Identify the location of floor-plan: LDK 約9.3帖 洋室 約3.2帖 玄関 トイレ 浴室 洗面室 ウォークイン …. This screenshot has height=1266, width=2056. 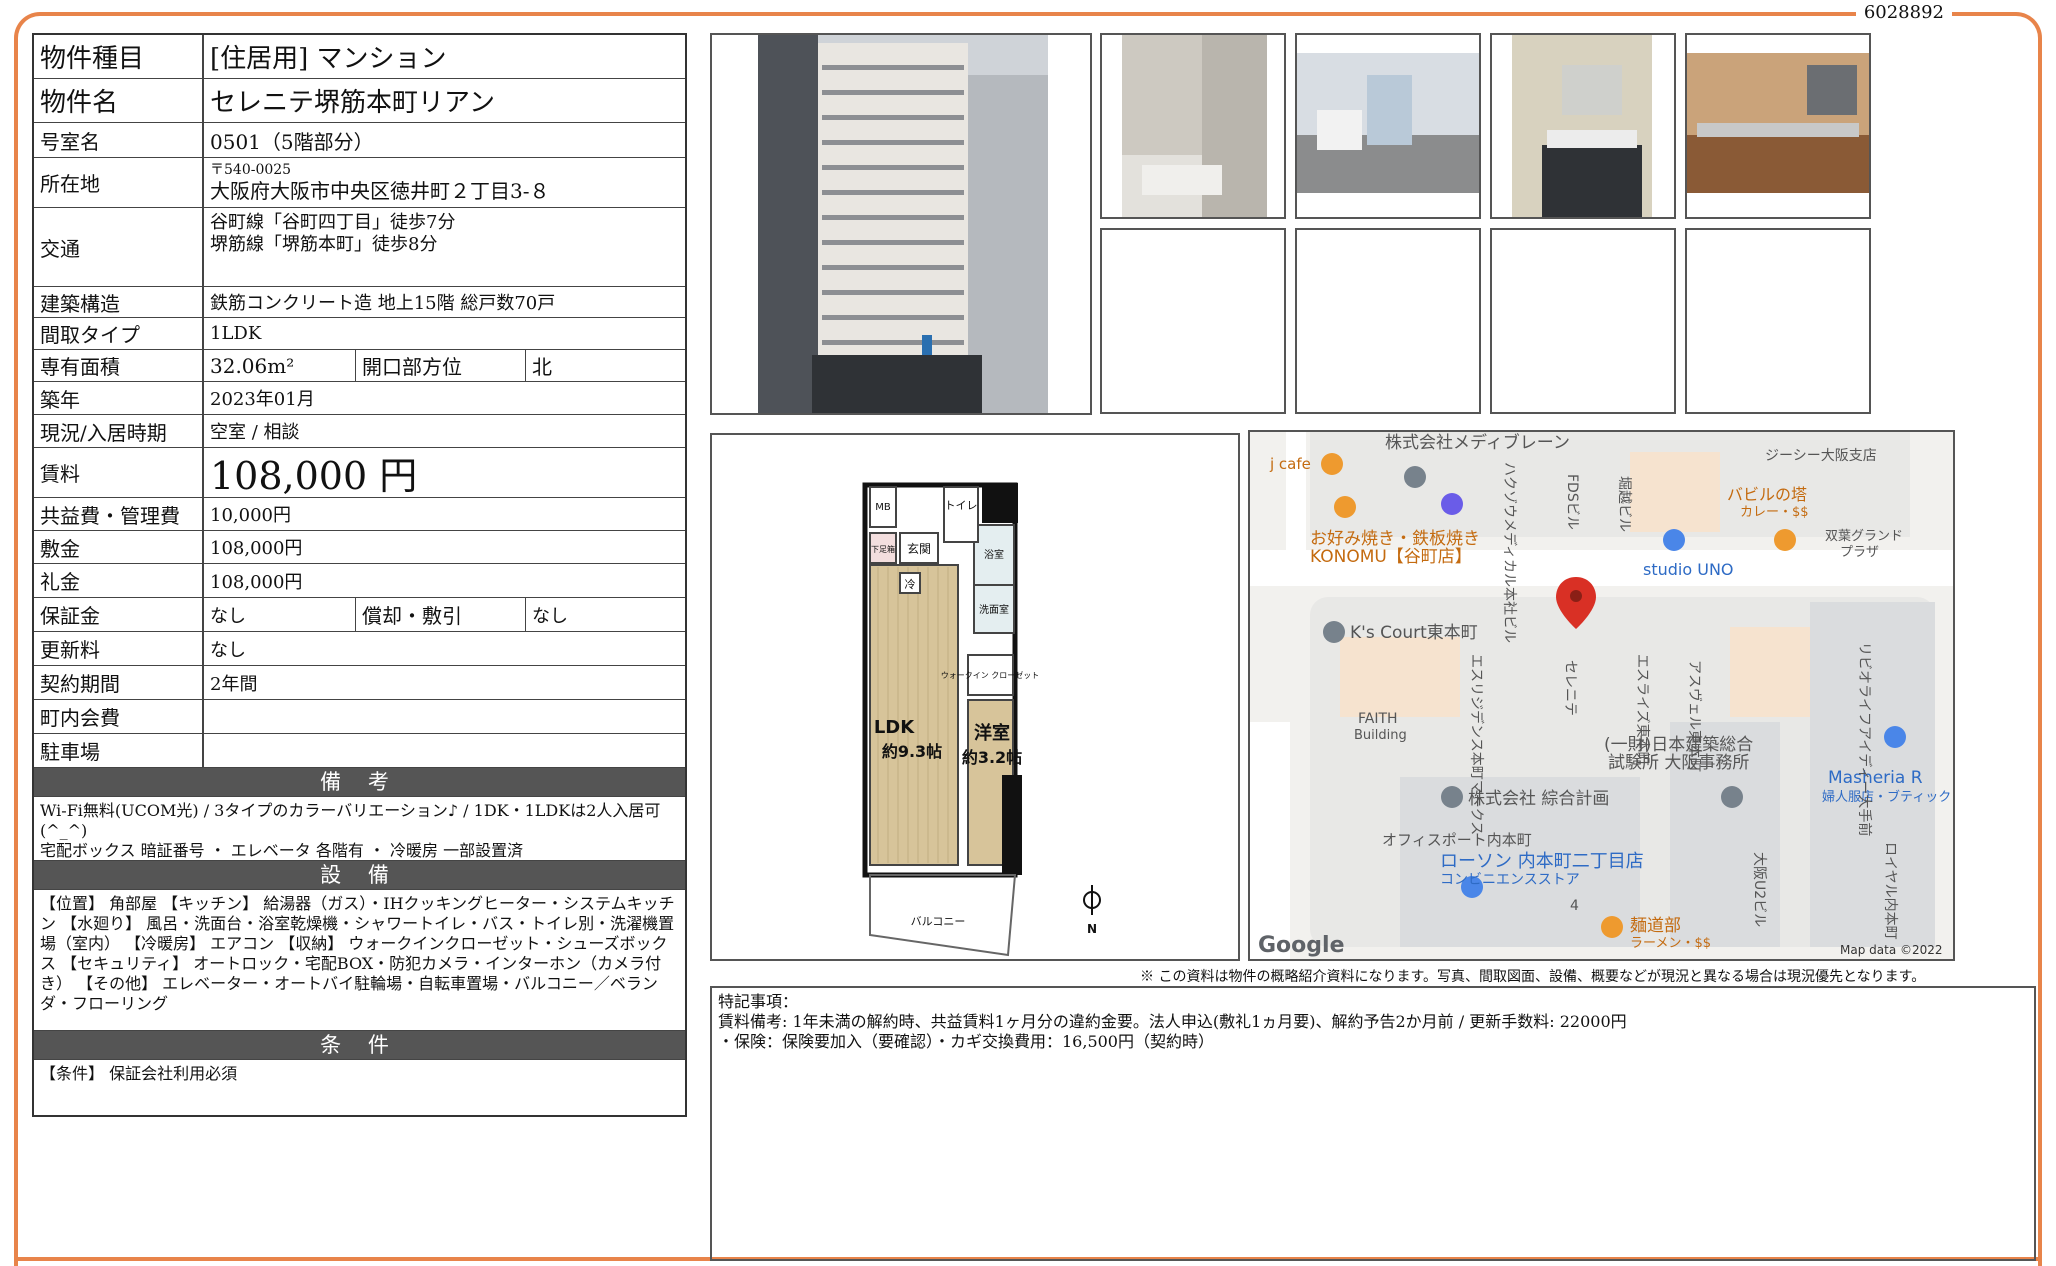
(975, 697).